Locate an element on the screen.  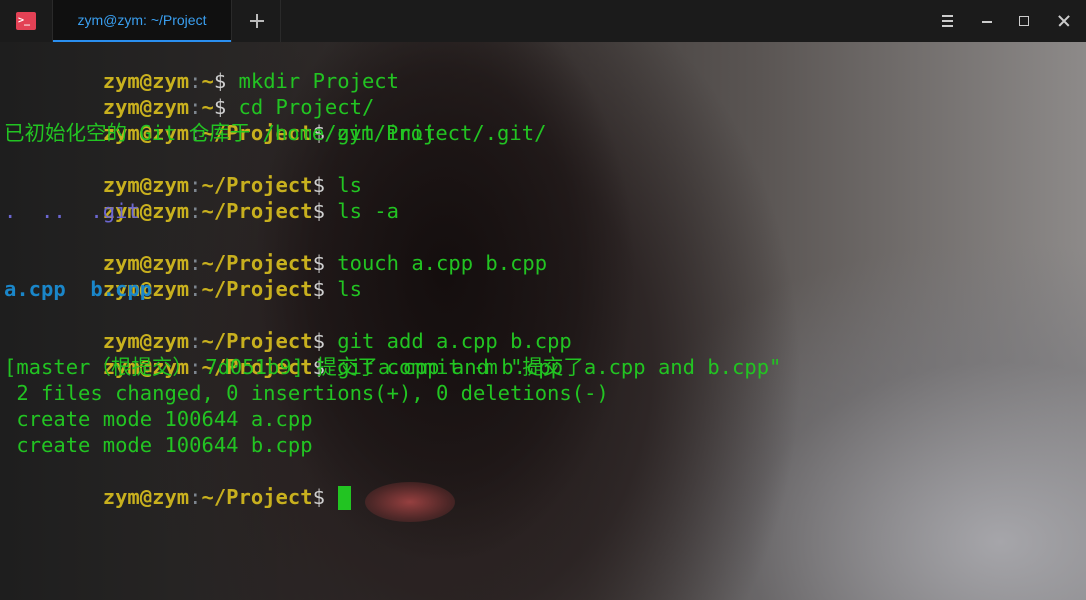
command-text: ls -a is located at coordinates (361, 211).